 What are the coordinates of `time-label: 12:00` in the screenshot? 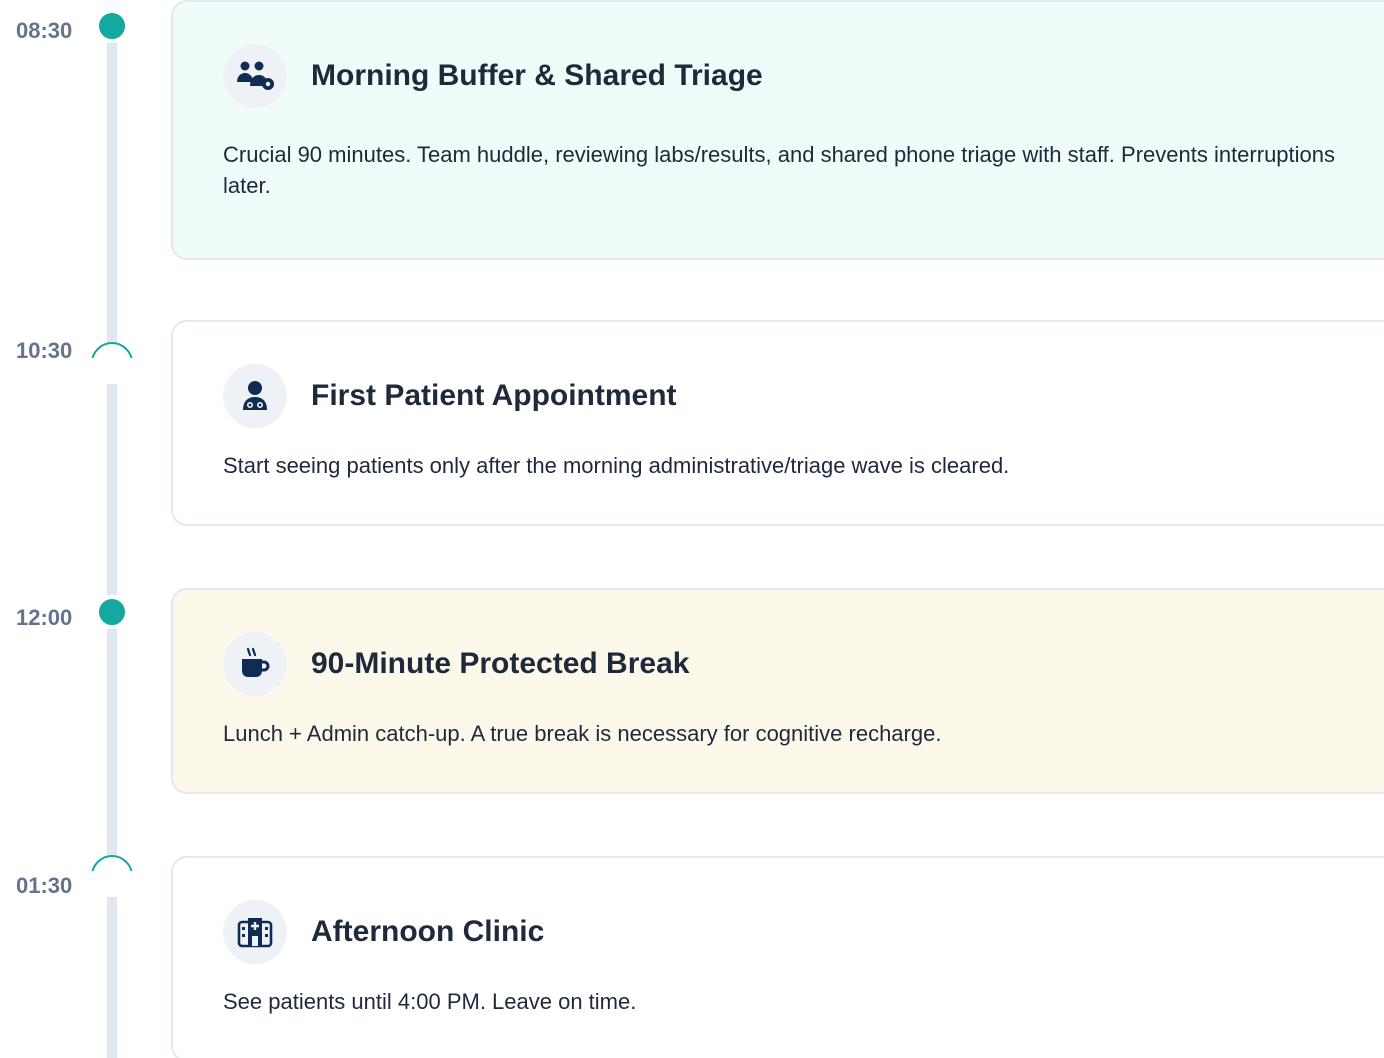 It's located at (44, 617).